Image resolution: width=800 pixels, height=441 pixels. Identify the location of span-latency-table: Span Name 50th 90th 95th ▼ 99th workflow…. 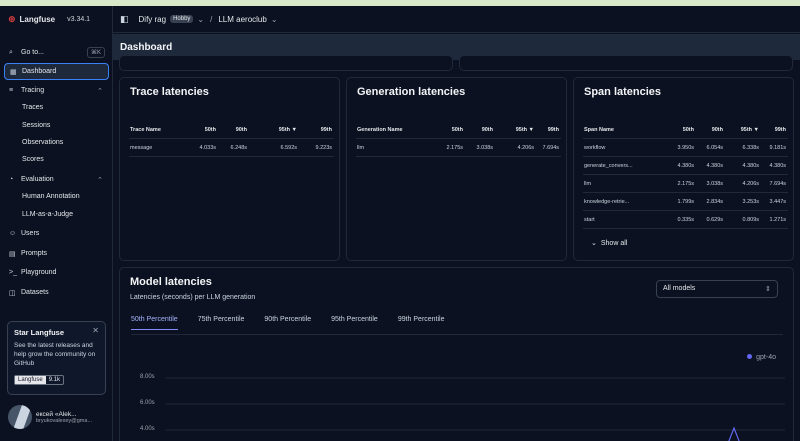
(685, 175).